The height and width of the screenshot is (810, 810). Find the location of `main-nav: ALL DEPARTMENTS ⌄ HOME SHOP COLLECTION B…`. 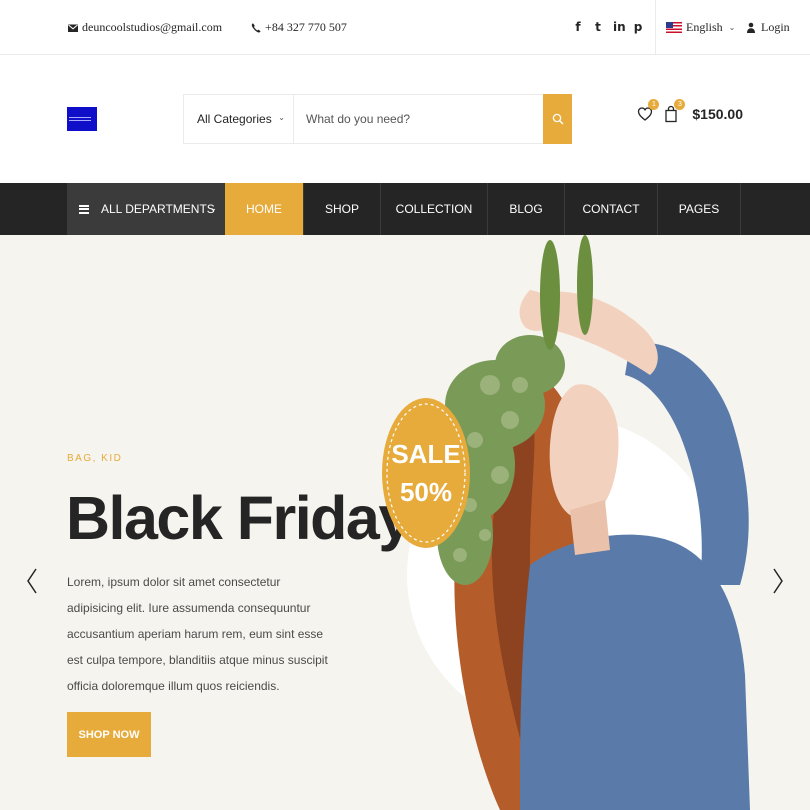

main-nav: ALL DEPARTMENTS ⌄ HOME SHOP COLLECTION B… is located at coordinates (405, 209).